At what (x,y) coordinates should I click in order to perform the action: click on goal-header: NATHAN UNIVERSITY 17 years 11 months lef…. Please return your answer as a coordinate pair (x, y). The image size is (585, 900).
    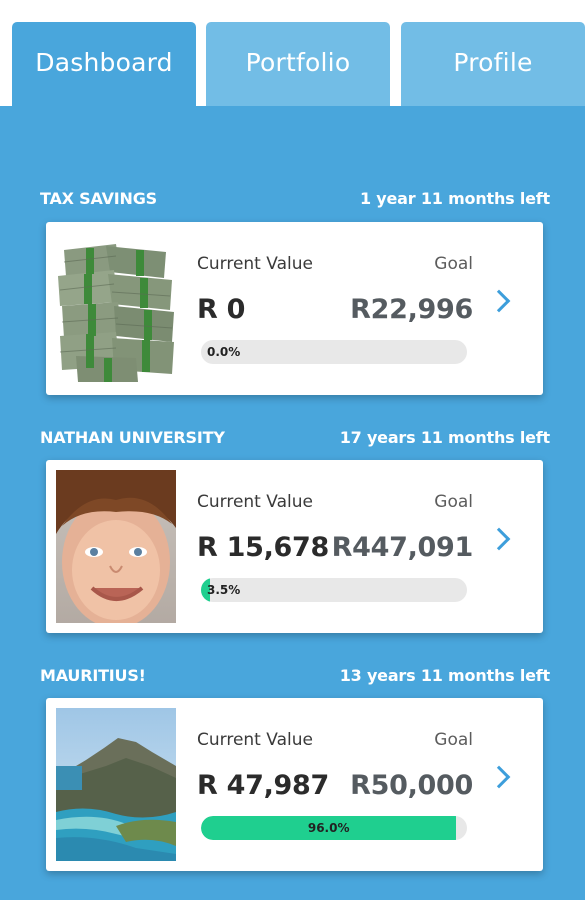
    Looking at the image, I should click on (295, 437).